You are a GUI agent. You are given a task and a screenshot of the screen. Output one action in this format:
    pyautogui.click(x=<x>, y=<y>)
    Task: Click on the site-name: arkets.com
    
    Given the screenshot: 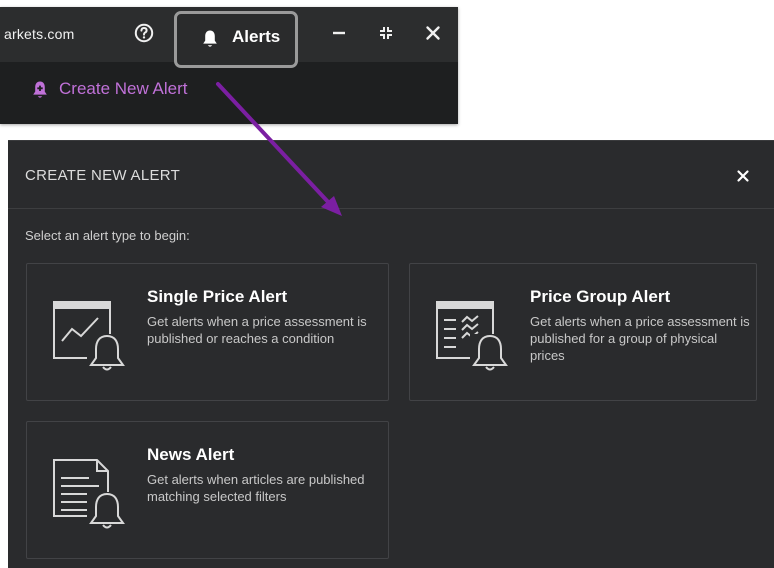 What is the action you would take?
    pyautogui.click(x=39, y=34)
    